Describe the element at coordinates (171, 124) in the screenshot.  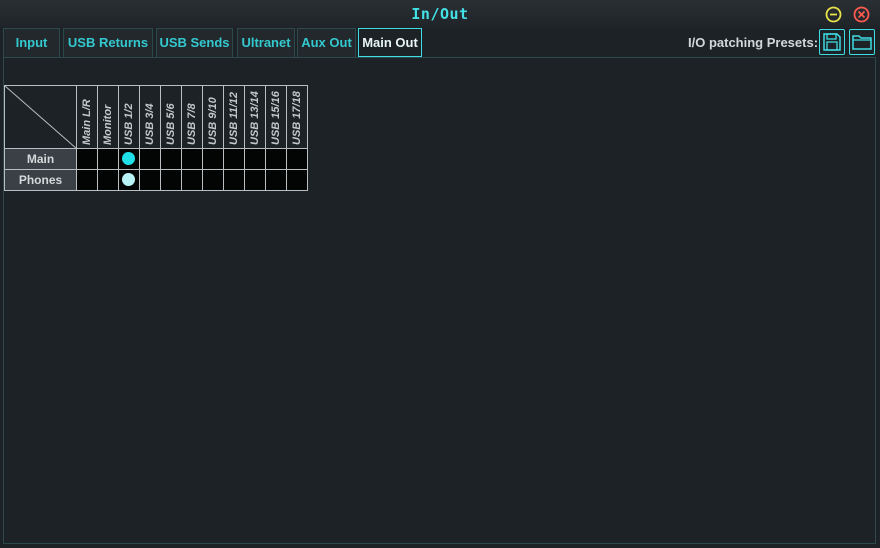
I see `column-label: USB 5/6` at that location.